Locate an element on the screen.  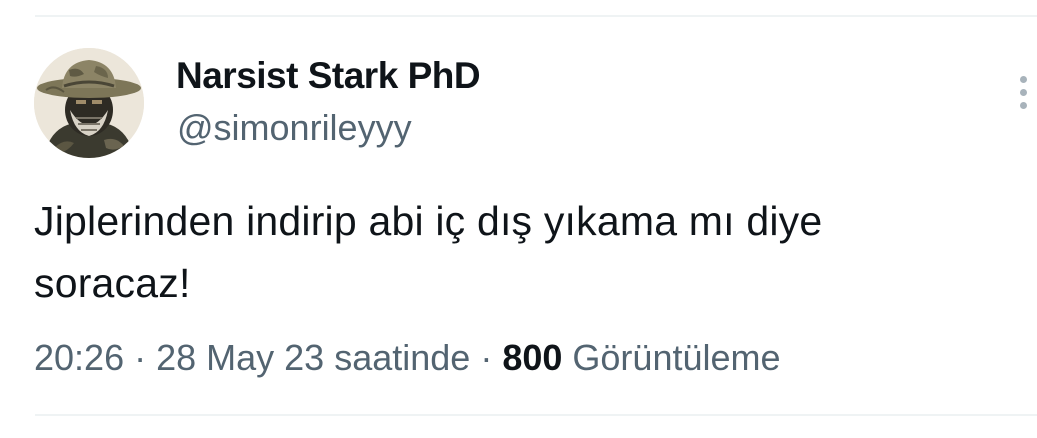
tweet-text-line: soracaz! is located at coordinates (112, 283).